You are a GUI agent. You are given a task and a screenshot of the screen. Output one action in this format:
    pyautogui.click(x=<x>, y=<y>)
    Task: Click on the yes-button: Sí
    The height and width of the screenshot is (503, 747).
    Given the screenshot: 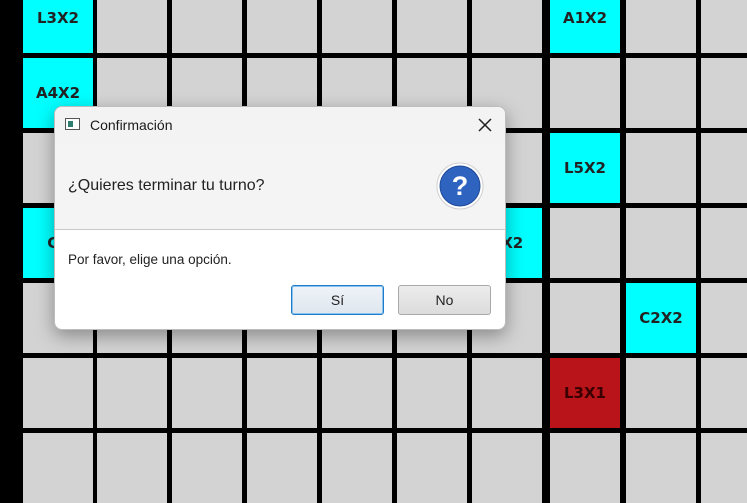 What is the action you would take?
    pyautogui.click(x=337, y=300)
    